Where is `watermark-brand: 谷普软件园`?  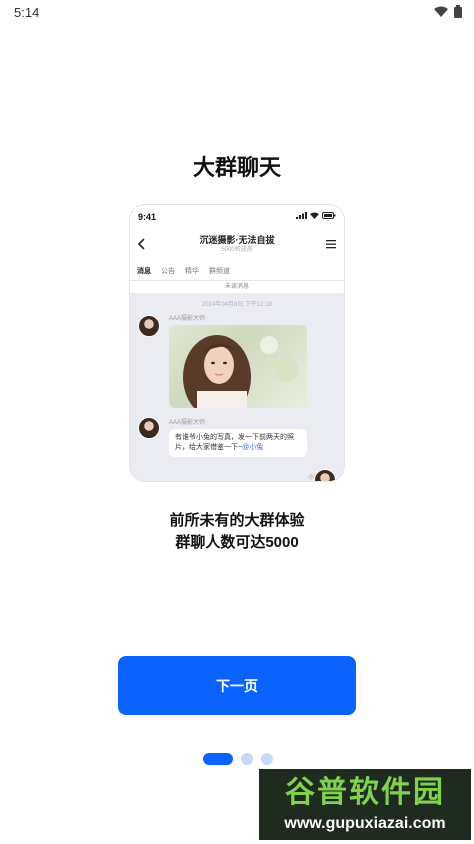
watermark-brand: 谷普软件园 is located at coordinates (365, 792).